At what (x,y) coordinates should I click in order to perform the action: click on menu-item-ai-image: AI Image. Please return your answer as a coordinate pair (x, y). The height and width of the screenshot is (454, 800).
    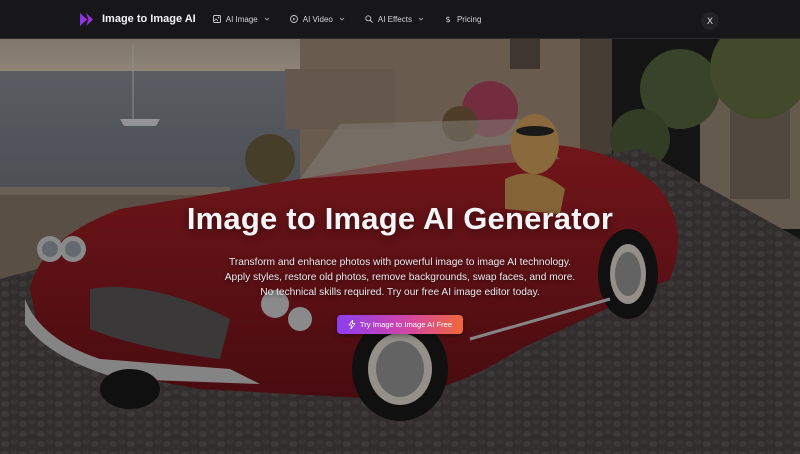
    Looking at the image, I should click on (241, 19).